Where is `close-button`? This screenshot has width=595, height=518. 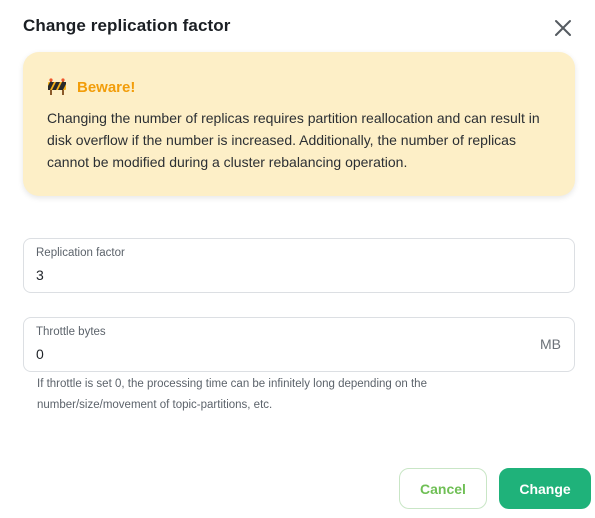
close-button is located at coordinates (563, 28).